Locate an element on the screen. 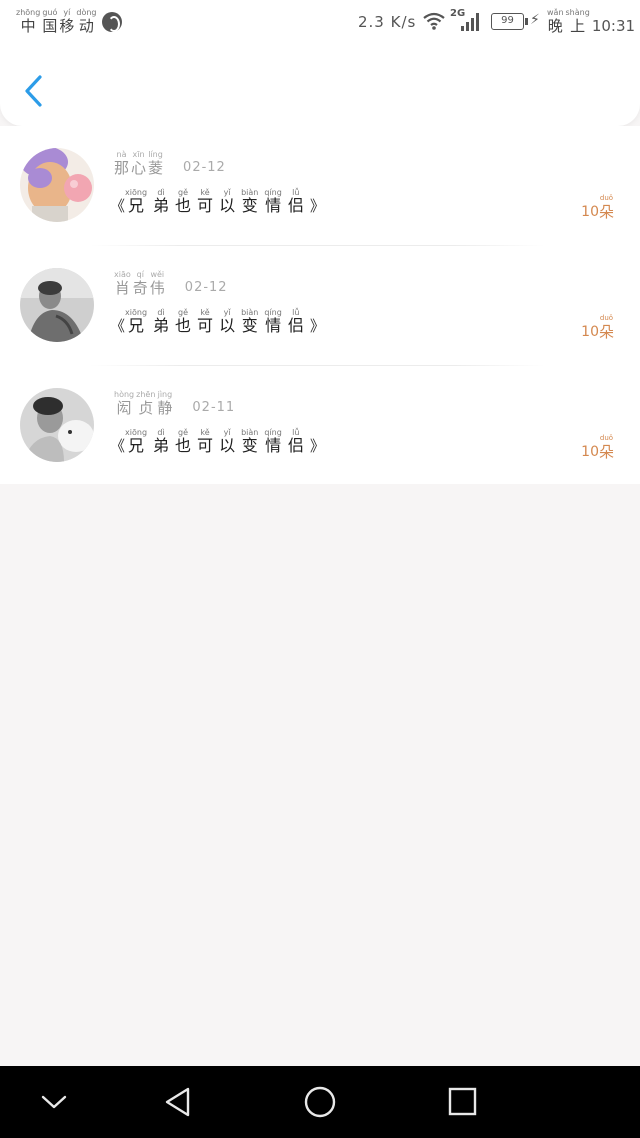 The height and width of the screenshot is (1138, 640). clock: wǎn 晚 shàng 上 10:31 is located at coordinates (591, 21).